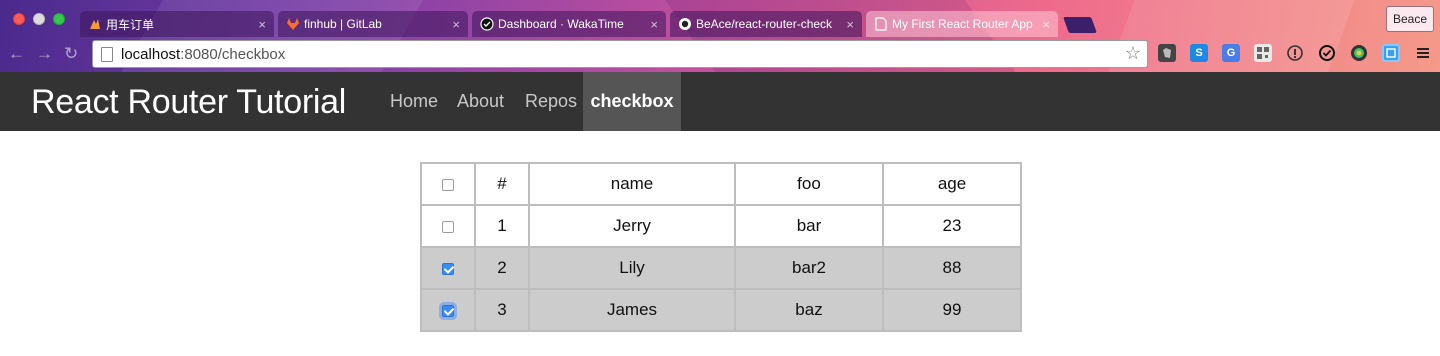  Describe the element at coordinates (952, 184) in the screenshot. I see `column-header: age` at that location.